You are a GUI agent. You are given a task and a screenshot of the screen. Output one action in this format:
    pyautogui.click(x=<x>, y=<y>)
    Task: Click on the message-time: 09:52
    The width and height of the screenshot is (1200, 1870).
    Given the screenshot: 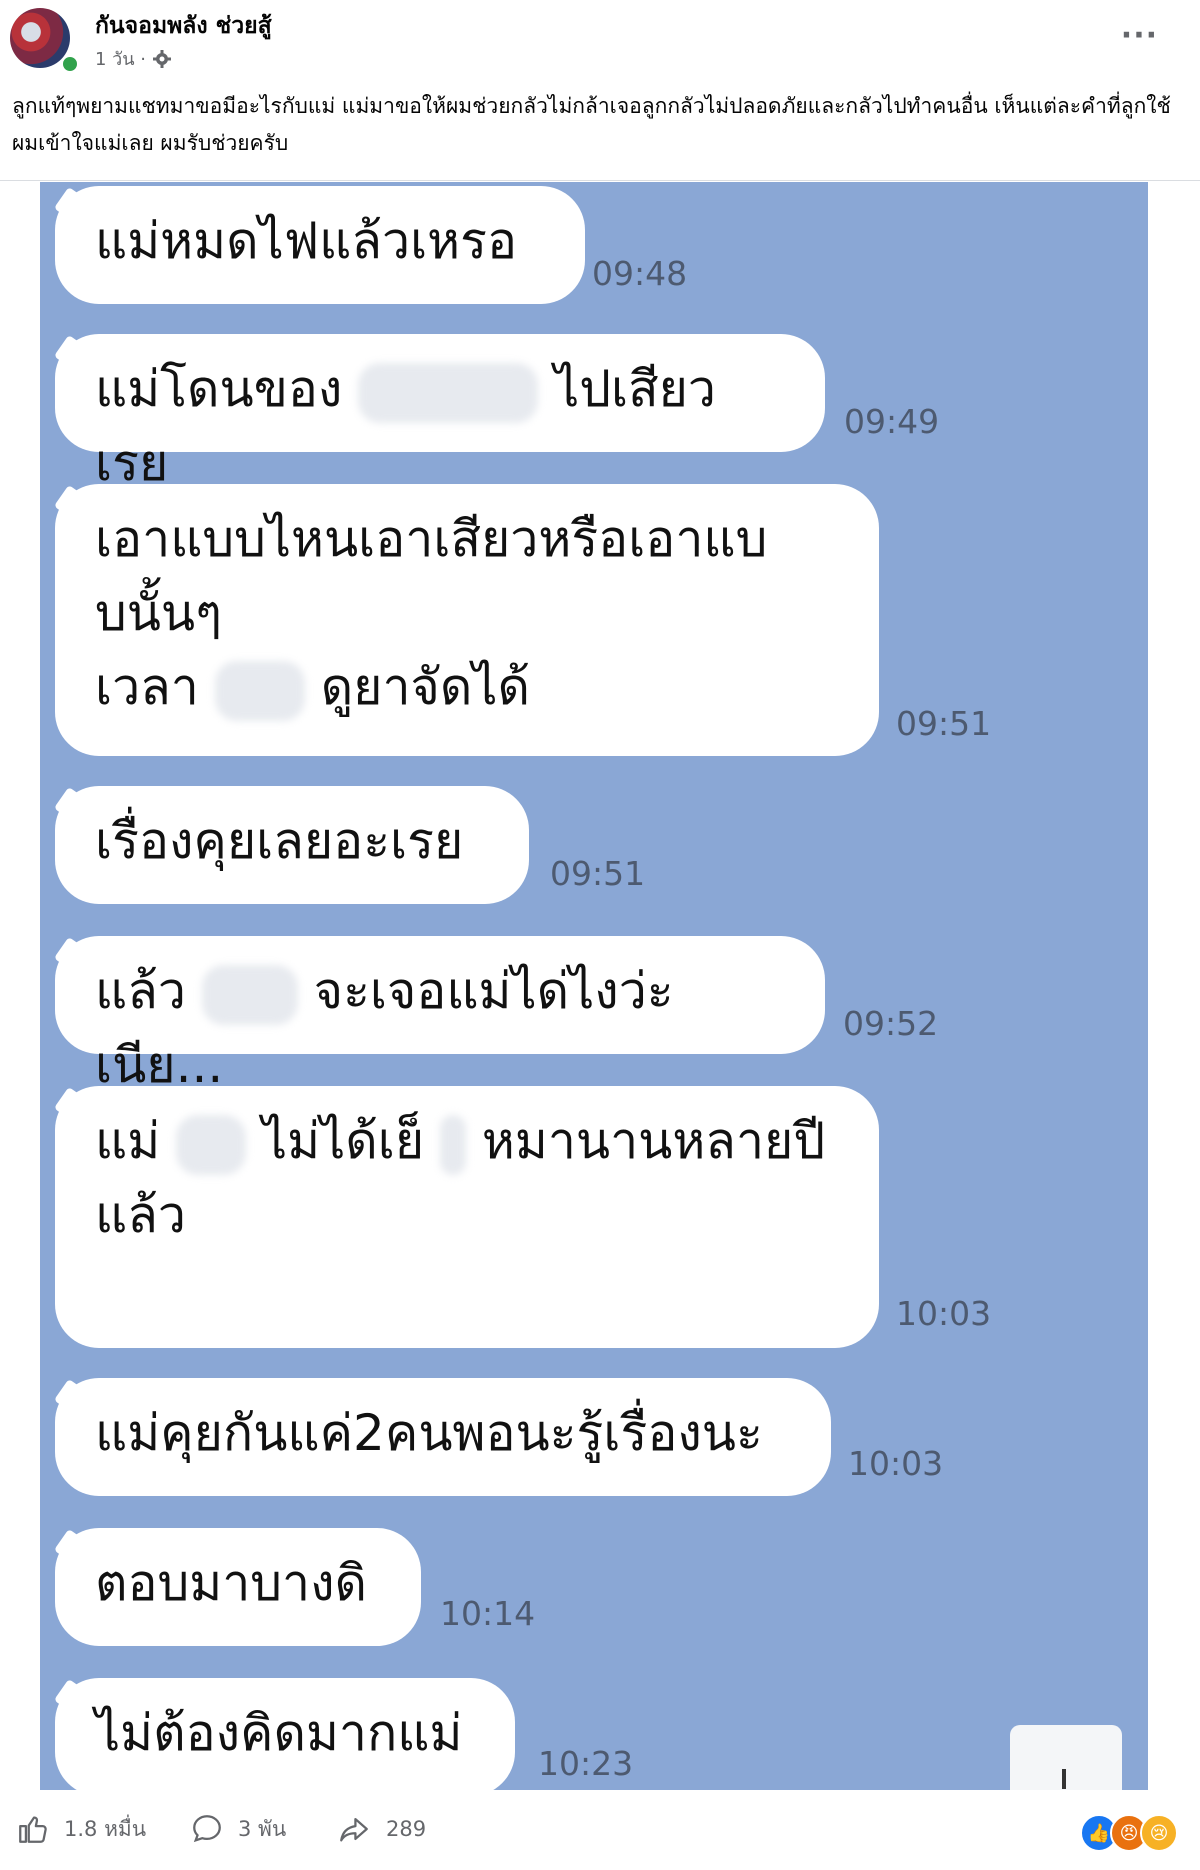 What is the action you would take?
    pyautogui.click(x=891, y=1023)
    